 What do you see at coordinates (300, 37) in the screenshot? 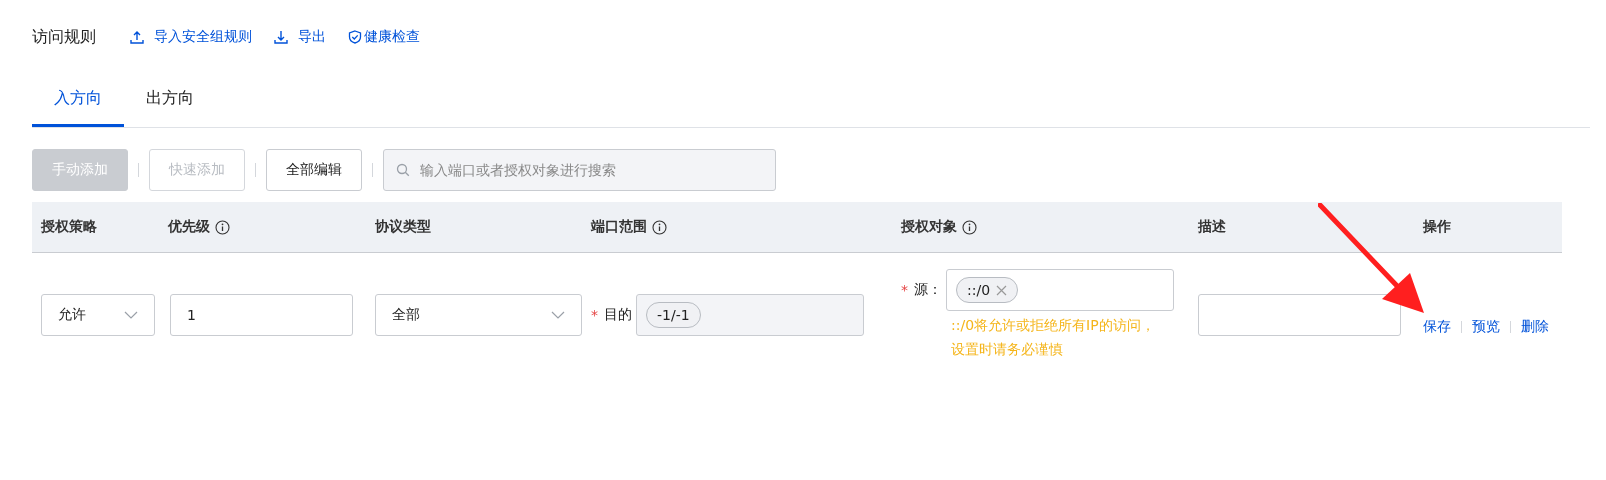
I see `header-link: 导出` at bounding box center [300, 37].